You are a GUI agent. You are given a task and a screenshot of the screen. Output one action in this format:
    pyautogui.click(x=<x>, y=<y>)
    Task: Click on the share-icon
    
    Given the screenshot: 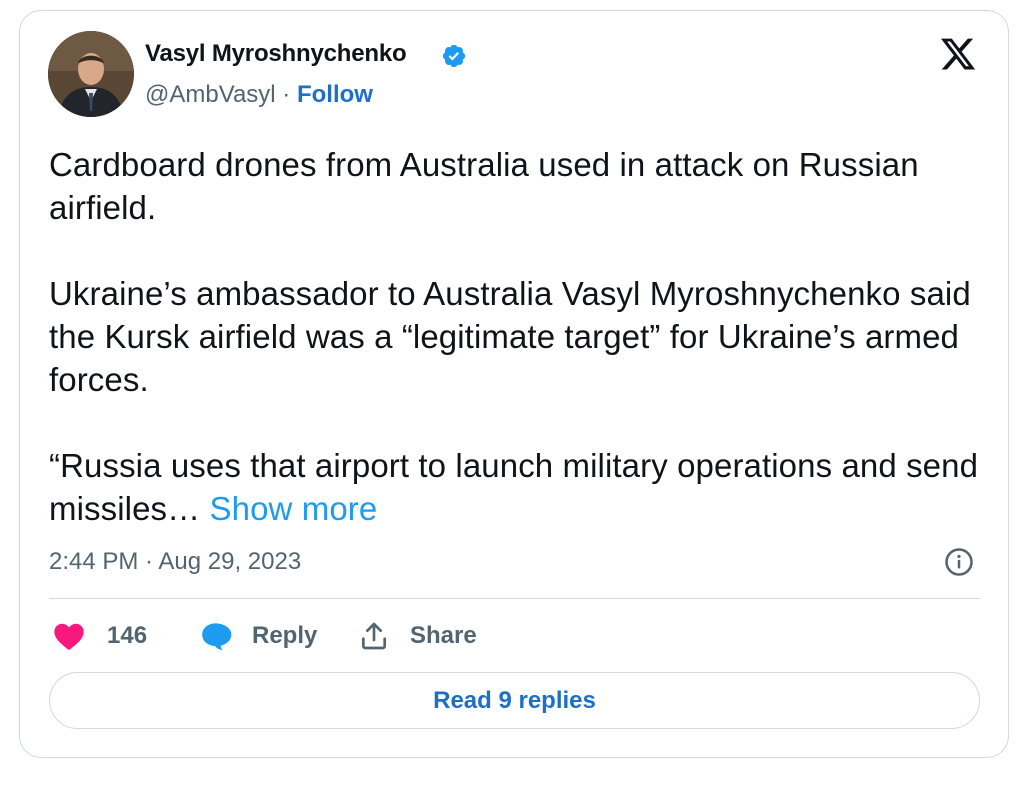 What is the action you would take?
    pyautogui.click(x=374, y=636)
    